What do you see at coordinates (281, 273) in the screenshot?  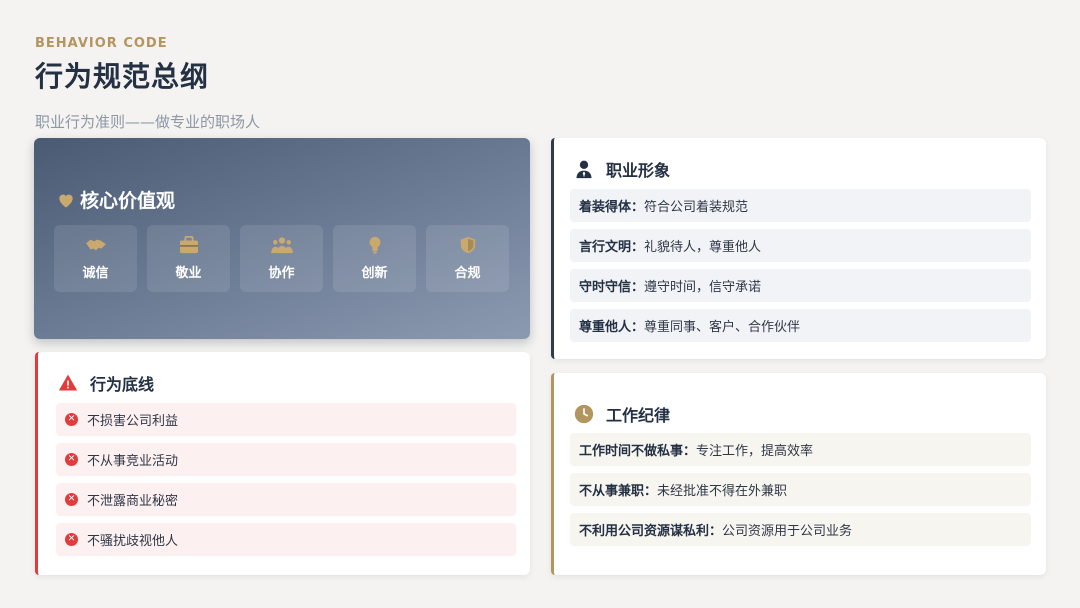 I see `value-label: 协作` at bounding box center [281, 273].